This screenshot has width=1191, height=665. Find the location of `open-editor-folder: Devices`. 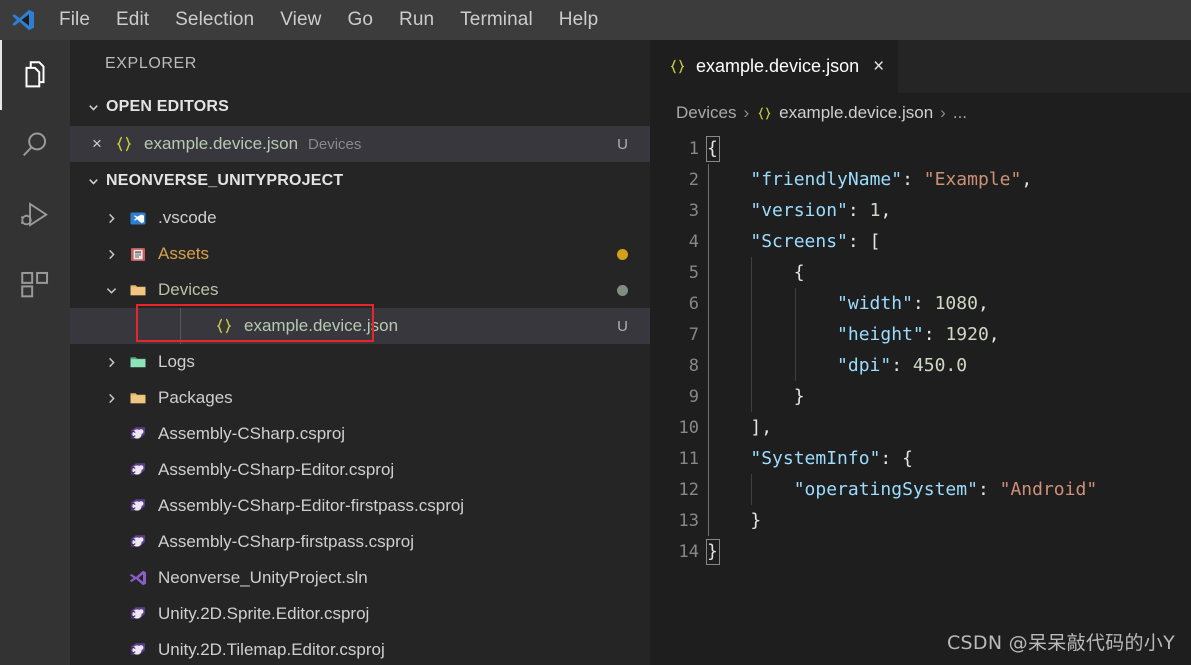

open-editor-folder: Devices is located at coordinates (335, 144).